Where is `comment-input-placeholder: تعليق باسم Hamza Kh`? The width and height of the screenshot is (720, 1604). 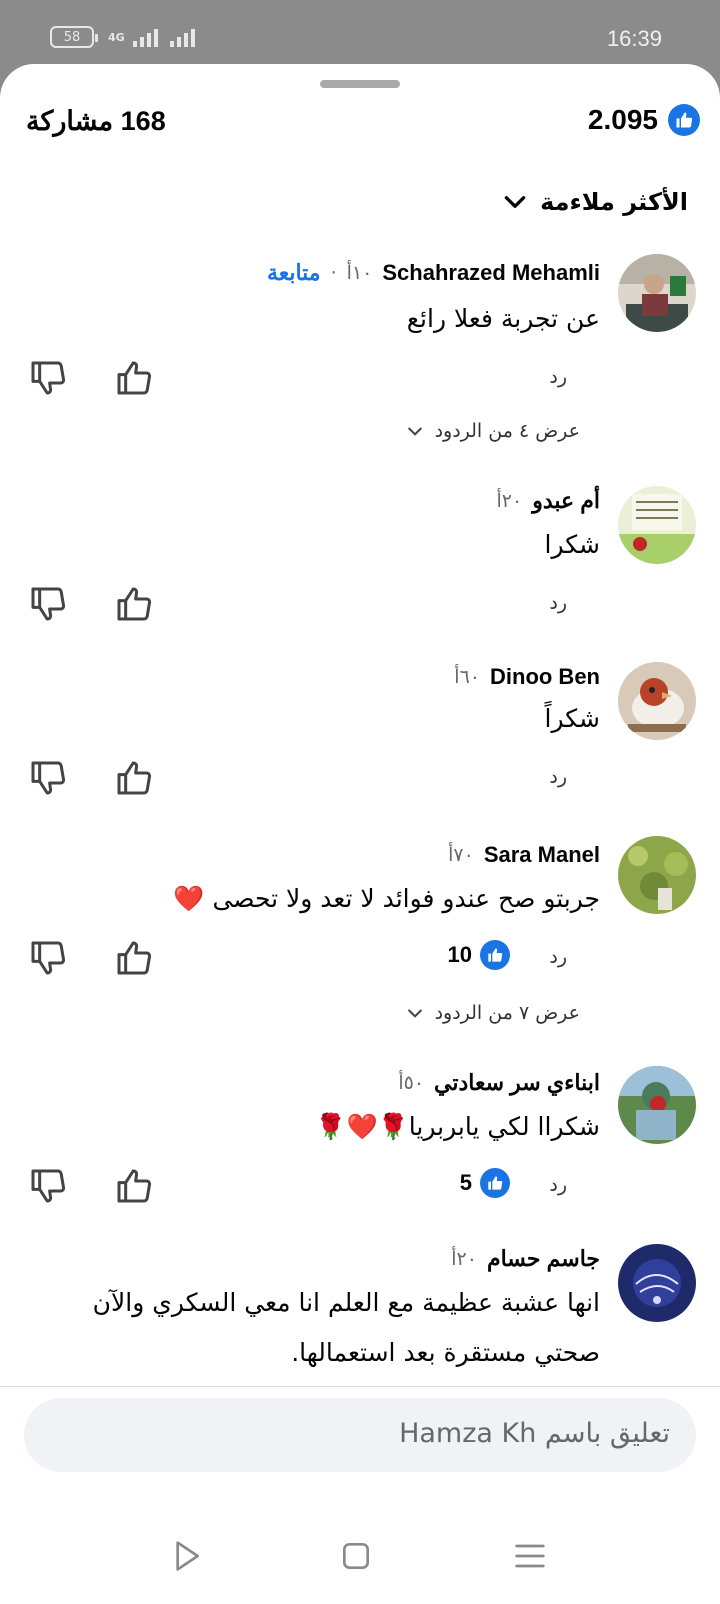
comment-input-placeholder: تعليق باسم Hamza Kh is located at coordinates (534, 1433).